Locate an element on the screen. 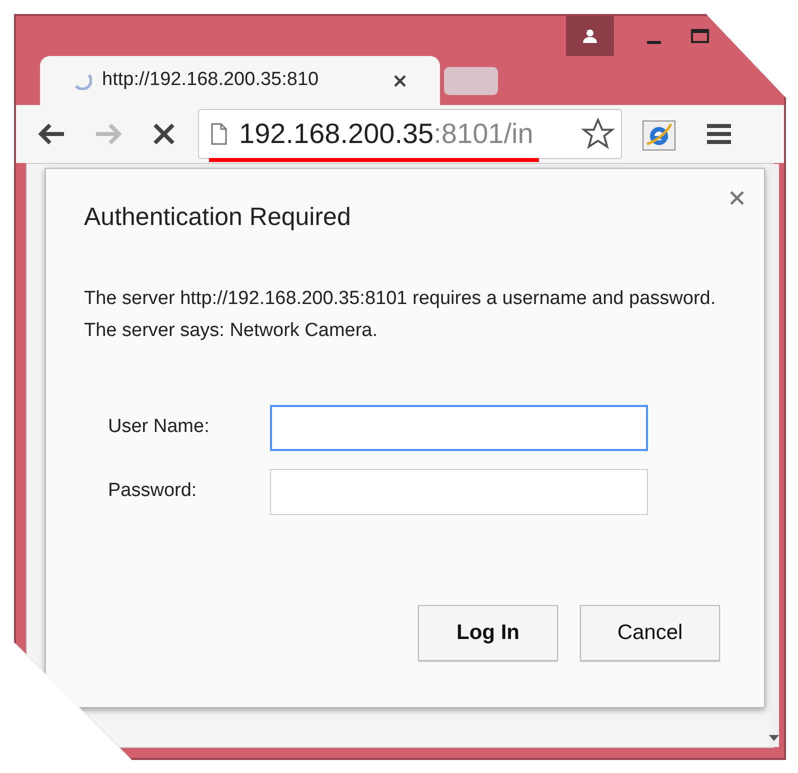 This screenshot has height=773, width=798. field-label: User Name: is located at coordinates (158, 427).